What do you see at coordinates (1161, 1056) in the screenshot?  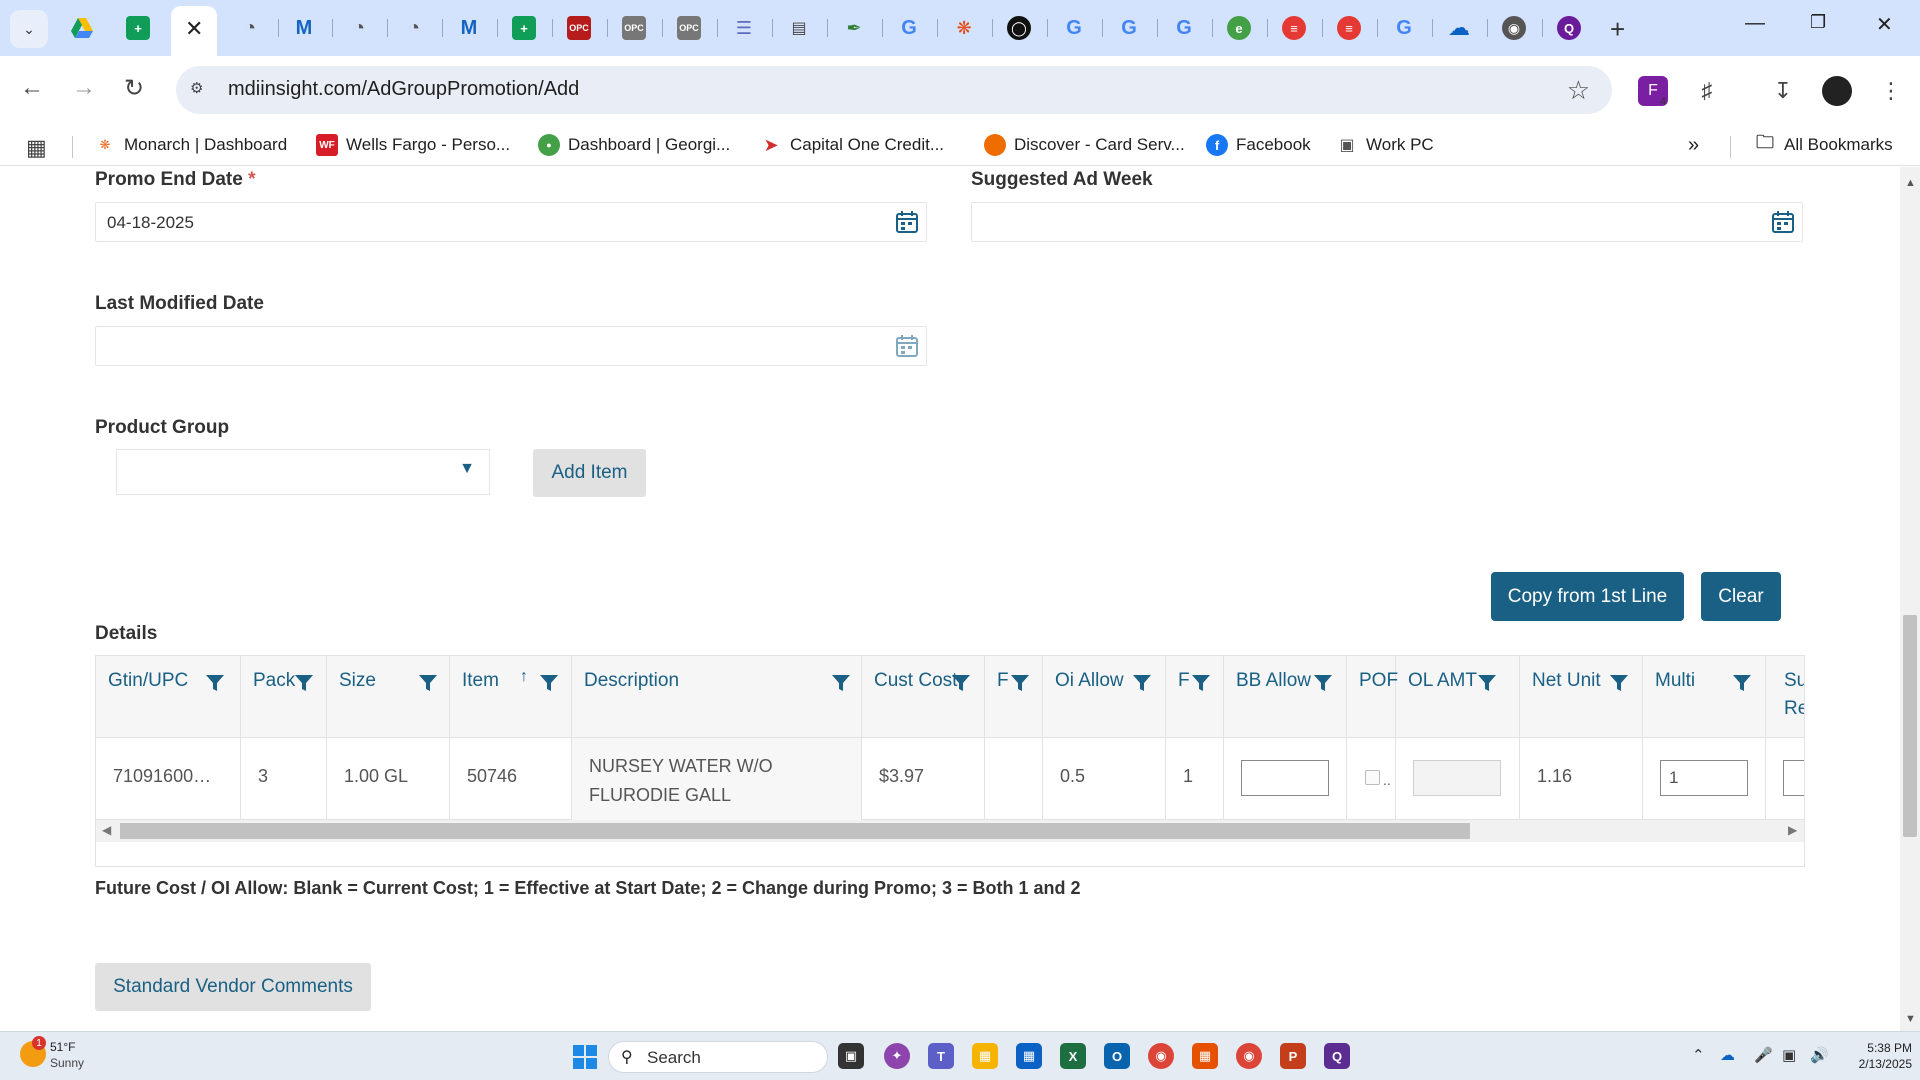 I see `chrome-taskbar-icon: ◉` at bounding box center [1161, 1056].